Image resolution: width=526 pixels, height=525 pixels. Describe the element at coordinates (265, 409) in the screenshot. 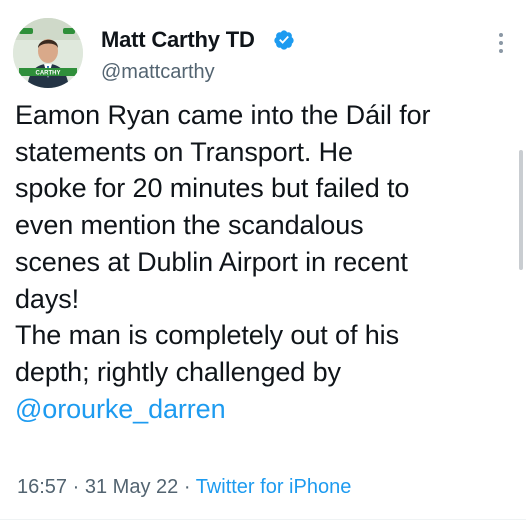

I see `mention-link: @orourke_darren` at that location.